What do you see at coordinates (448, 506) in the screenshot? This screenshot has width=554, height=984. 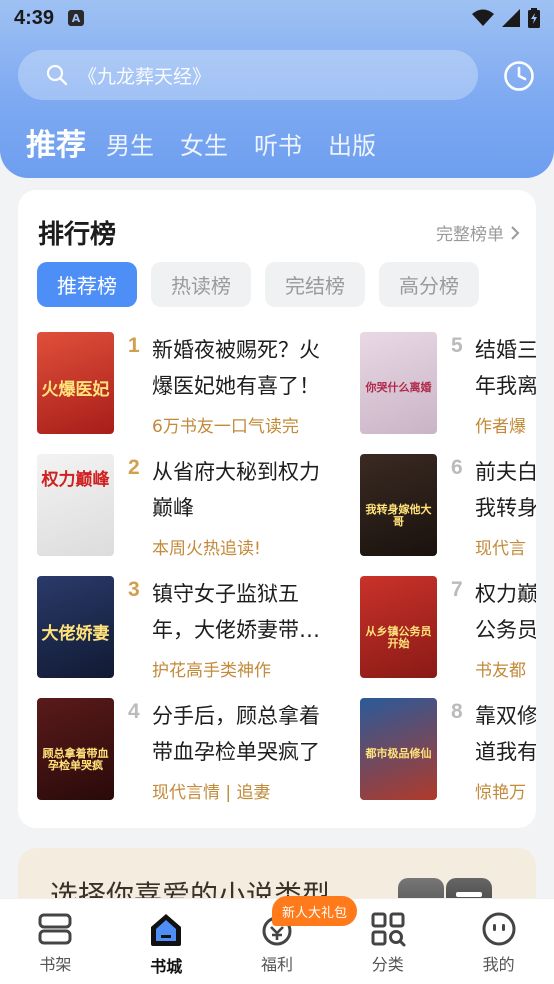 I see `book-item: 我转身嫁他大哥 6 前夫白我转身现代言` at bounding box center [448, 506].